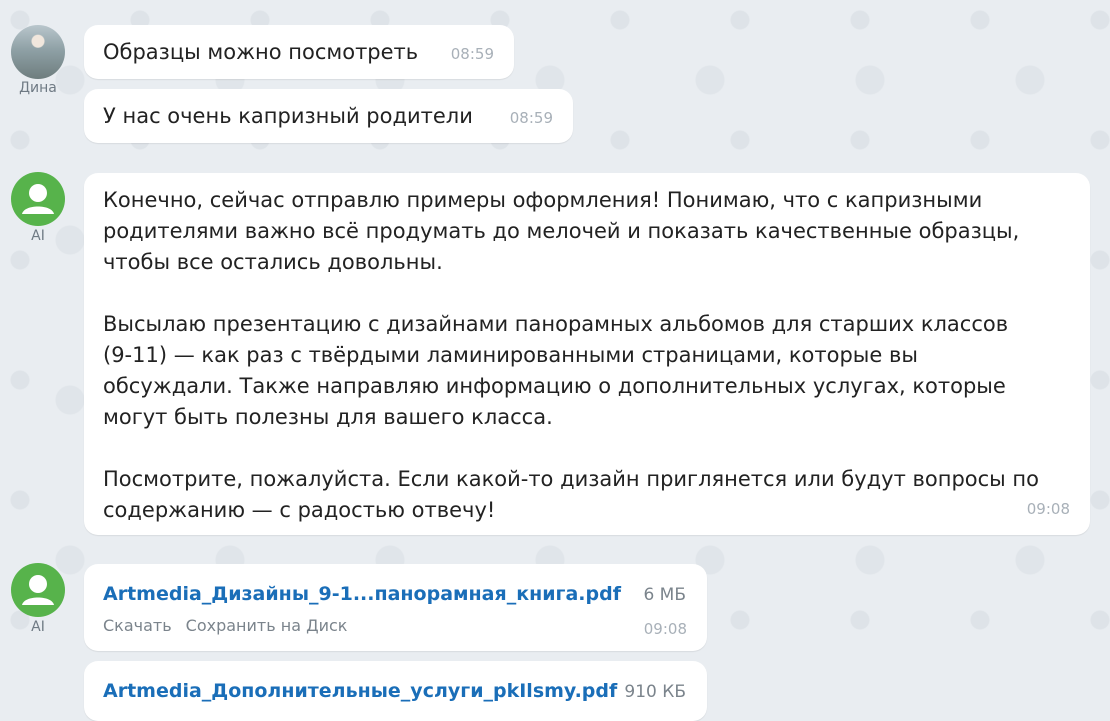 Image resolution: width=1110 pixels, height=721 pixels. I want to click on avatar-dina, so click(38, 52).